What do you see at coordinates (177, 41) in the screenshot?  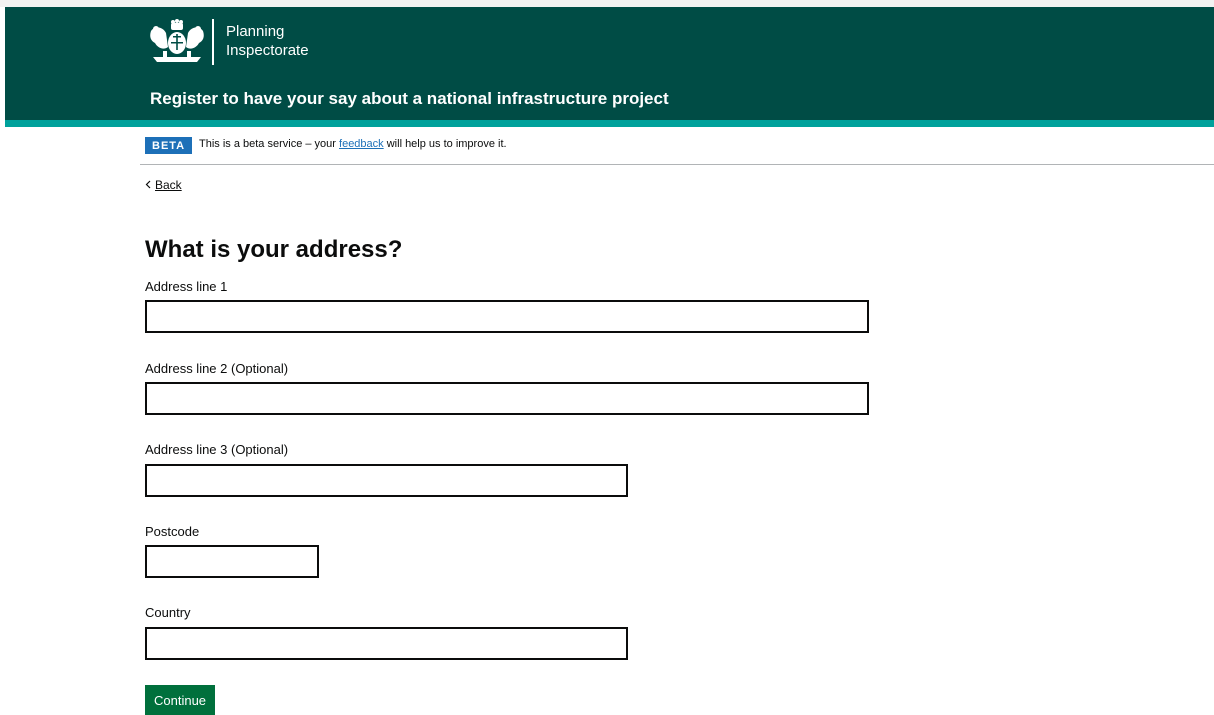 I see `royal-coat-of-arms-icon` at bounding box center [177, 41].